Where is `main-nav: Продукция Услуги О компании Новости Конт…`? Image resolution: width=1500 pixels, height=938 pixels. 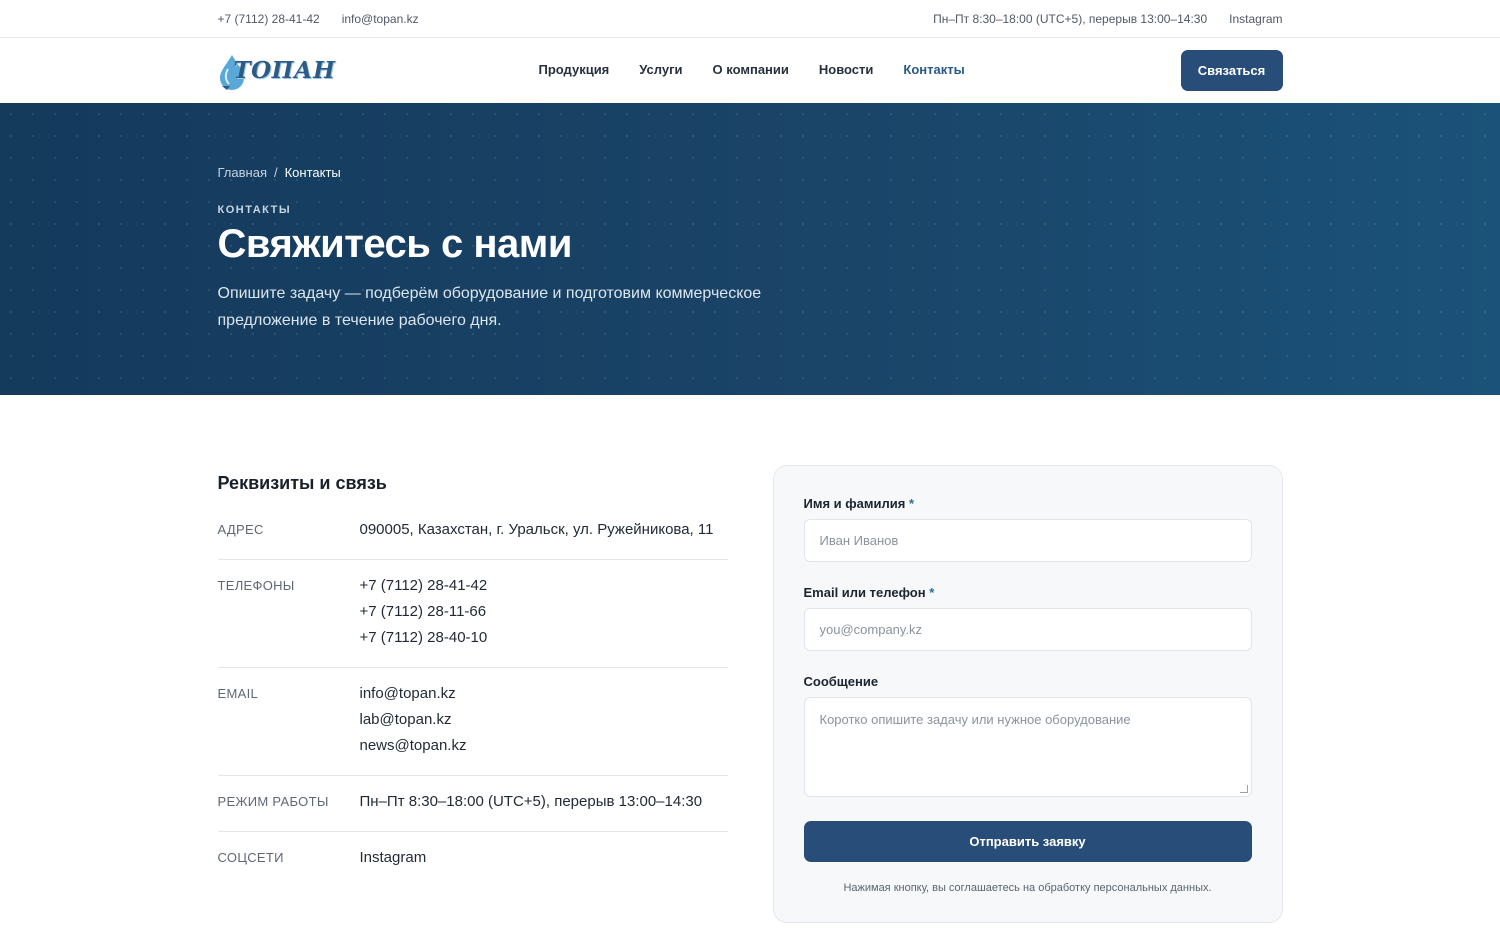 main-nav: Продукция Услуги О компании Новости Конт… is located at coordinates (752, 69).